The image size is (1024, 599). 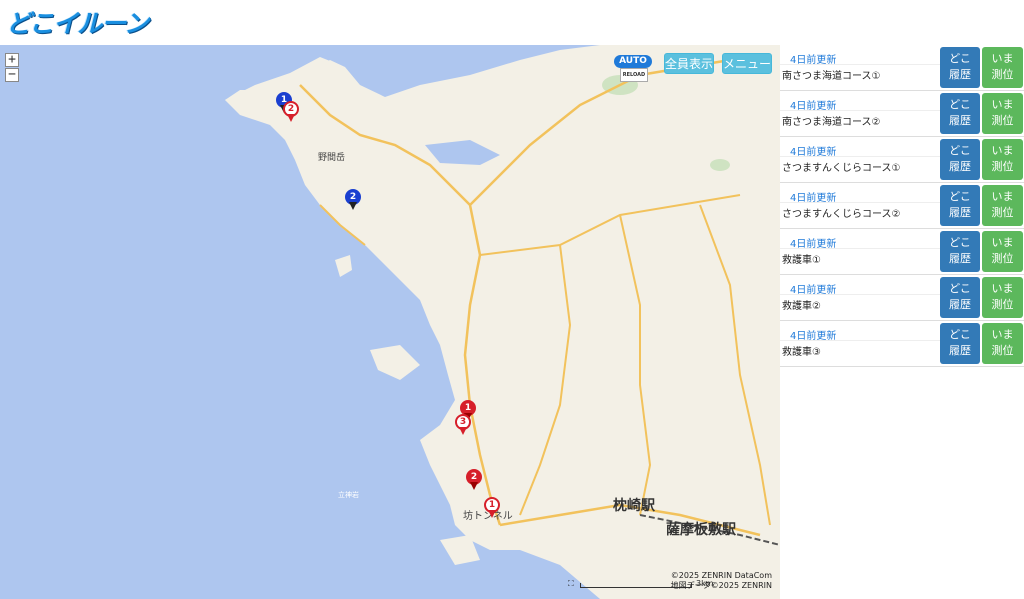 What do you see at coordinates (801, 352) in the screenshot?
I see `row-name: 救護車③` at bounding box center [801, 352].